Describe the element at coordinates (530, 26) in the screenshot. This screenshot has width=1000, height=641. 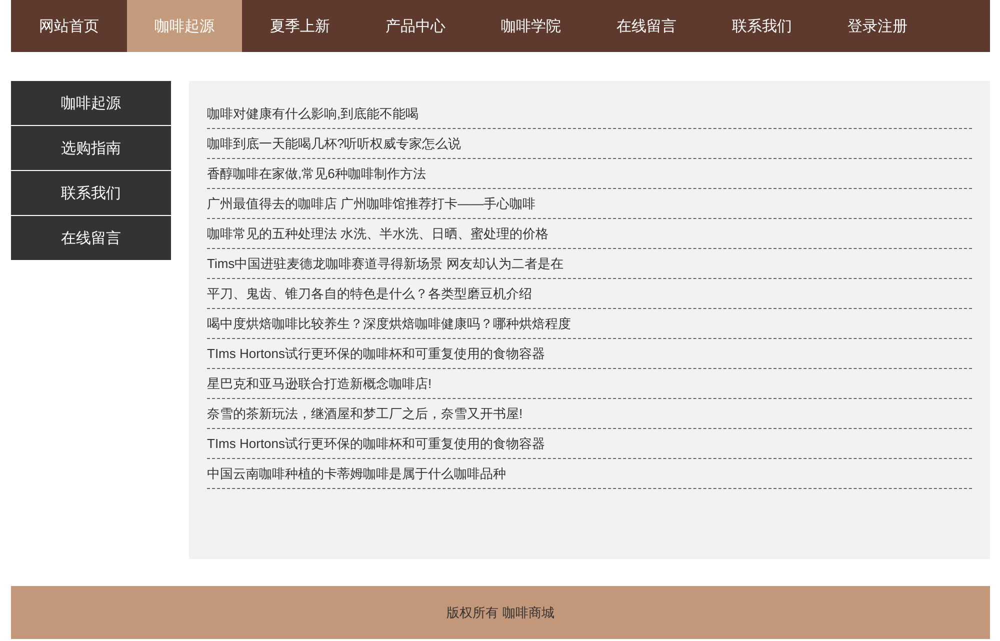
I see `nav-link: 咖啡学院` at that location.